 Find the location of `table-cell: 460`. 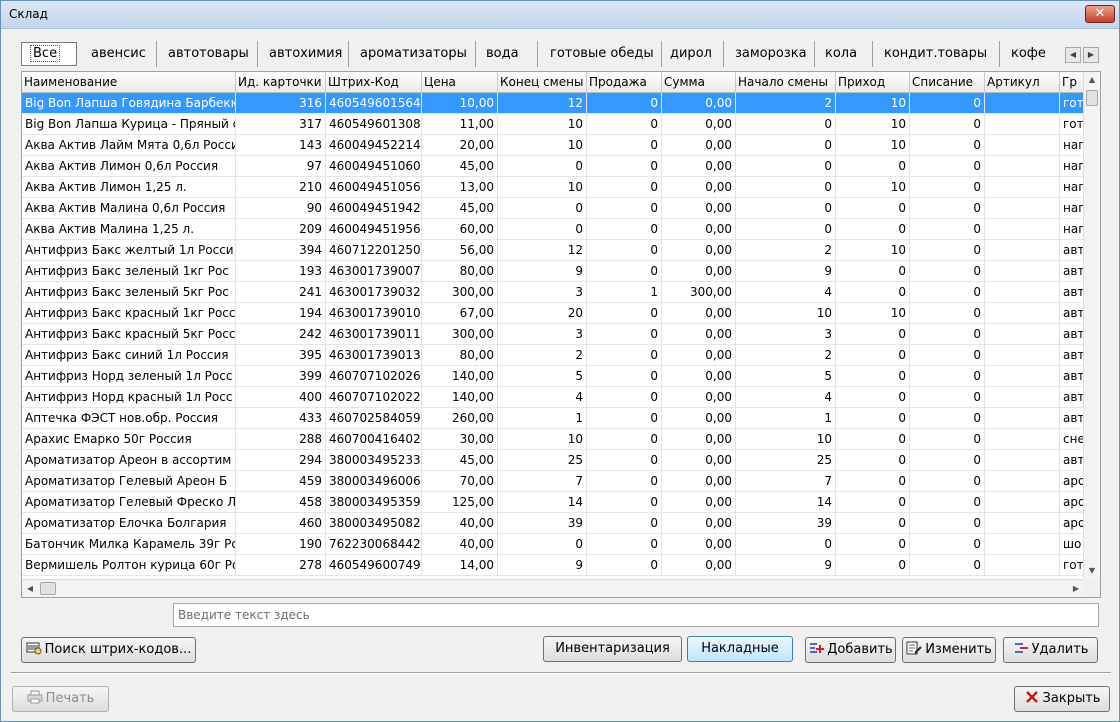

table-cell: 460 is located at coordinates (281, 523).